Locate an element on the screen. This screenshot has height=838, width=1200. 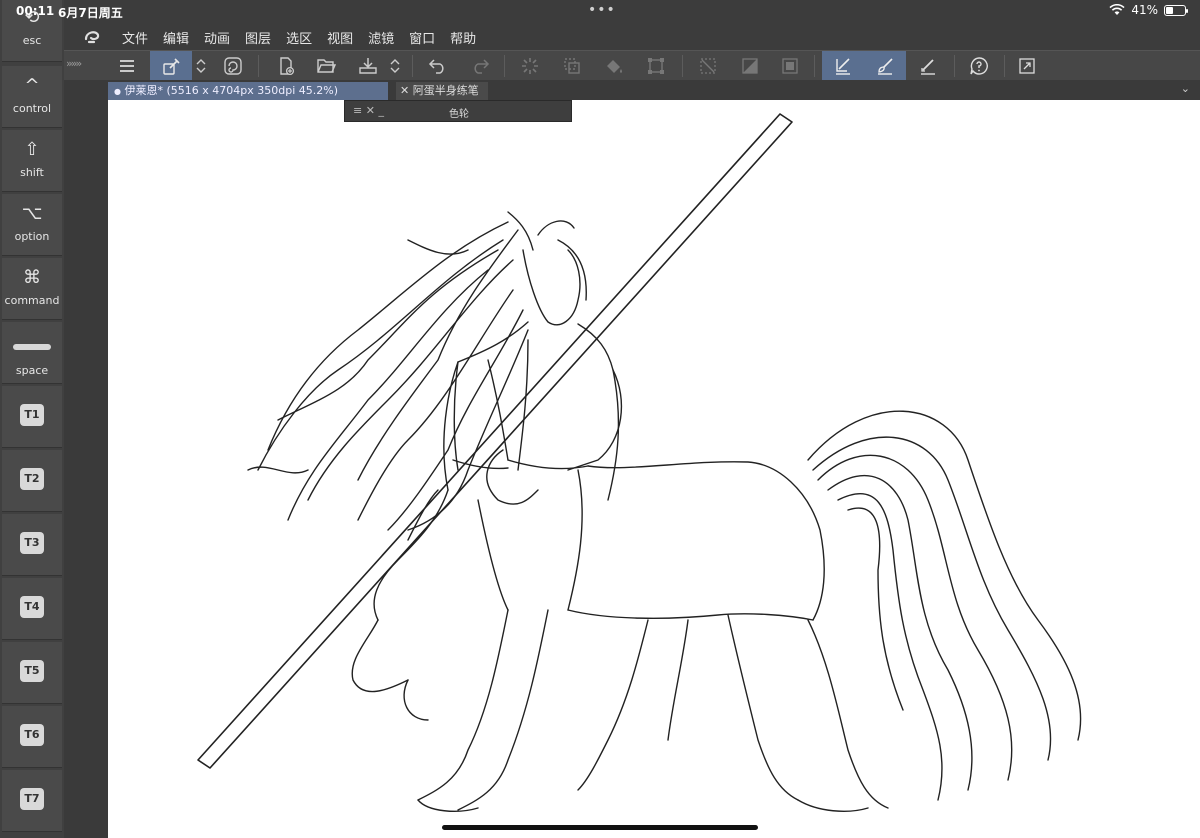
multitask-dots-icon: ••• is located at coordinates (602, 10).